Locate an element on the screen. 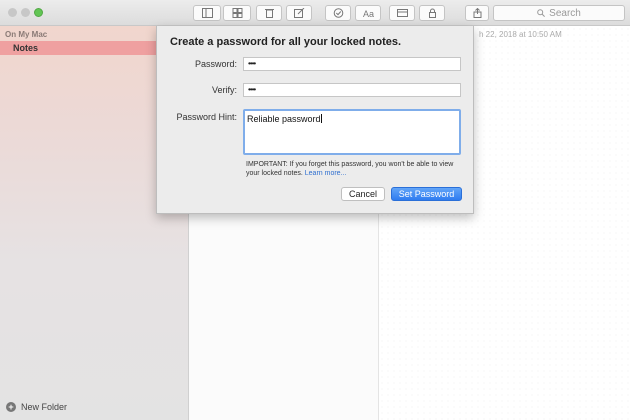  gallery-view-icon is located at coordinates (237, 13).